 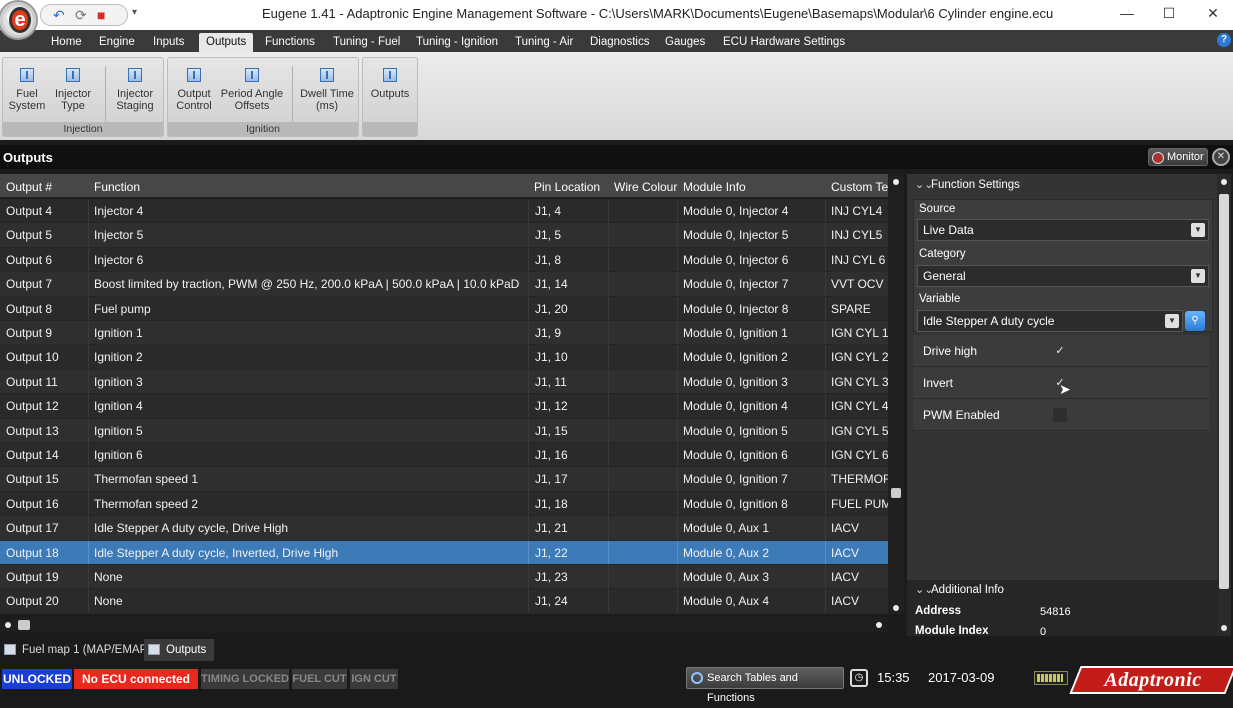 What do you see at coordinates (647, 187) in the screenshot?
I see `column-header-wire-colour: Wire Colour` at bounding box center [647, 187].